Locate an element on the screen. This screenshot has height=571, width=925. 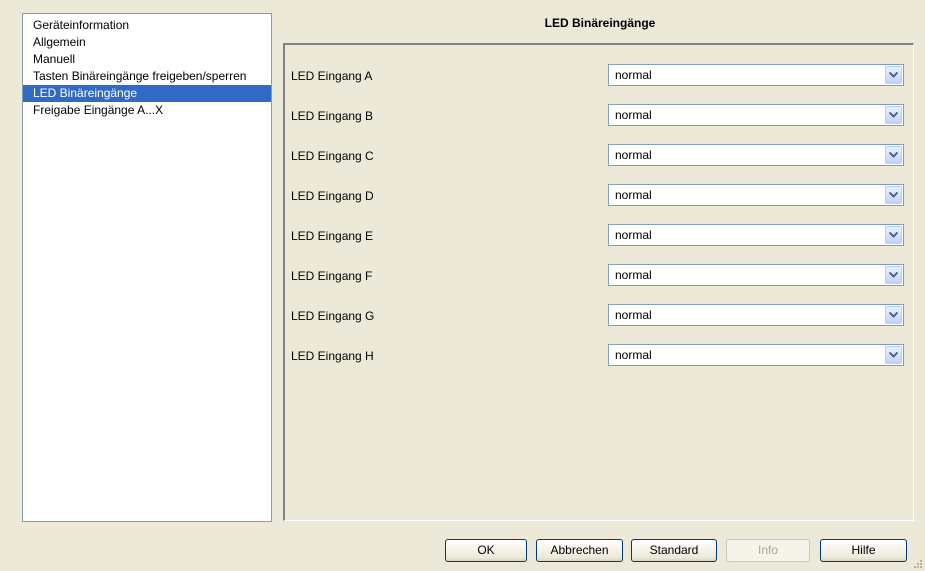
nav-item-device-info: Geräteinformation is located at coordinates (147, 25).